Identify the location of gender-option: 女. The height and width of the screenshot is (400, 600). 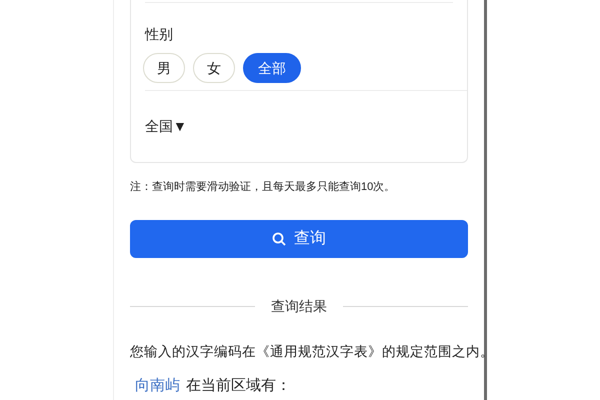
(214, 68).